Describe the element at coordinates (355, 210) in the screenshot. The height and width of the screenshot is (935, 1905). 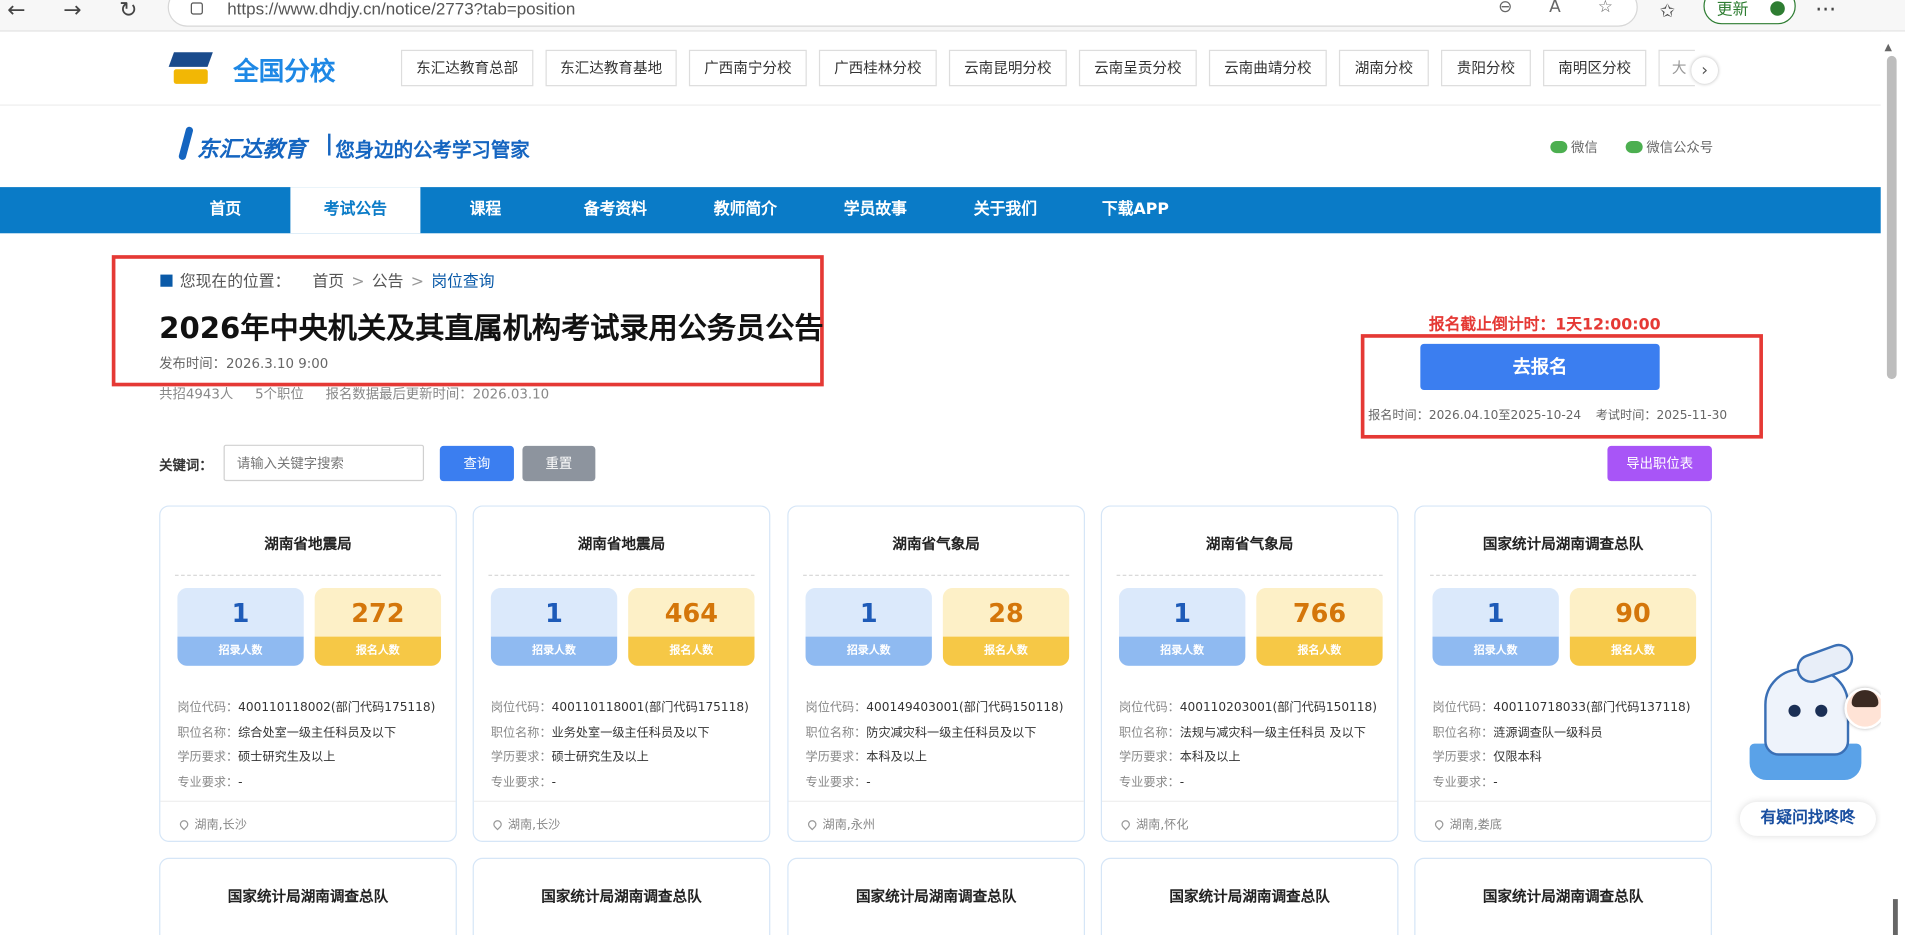
I see `nav-item-notices: 考试公告` at that location.